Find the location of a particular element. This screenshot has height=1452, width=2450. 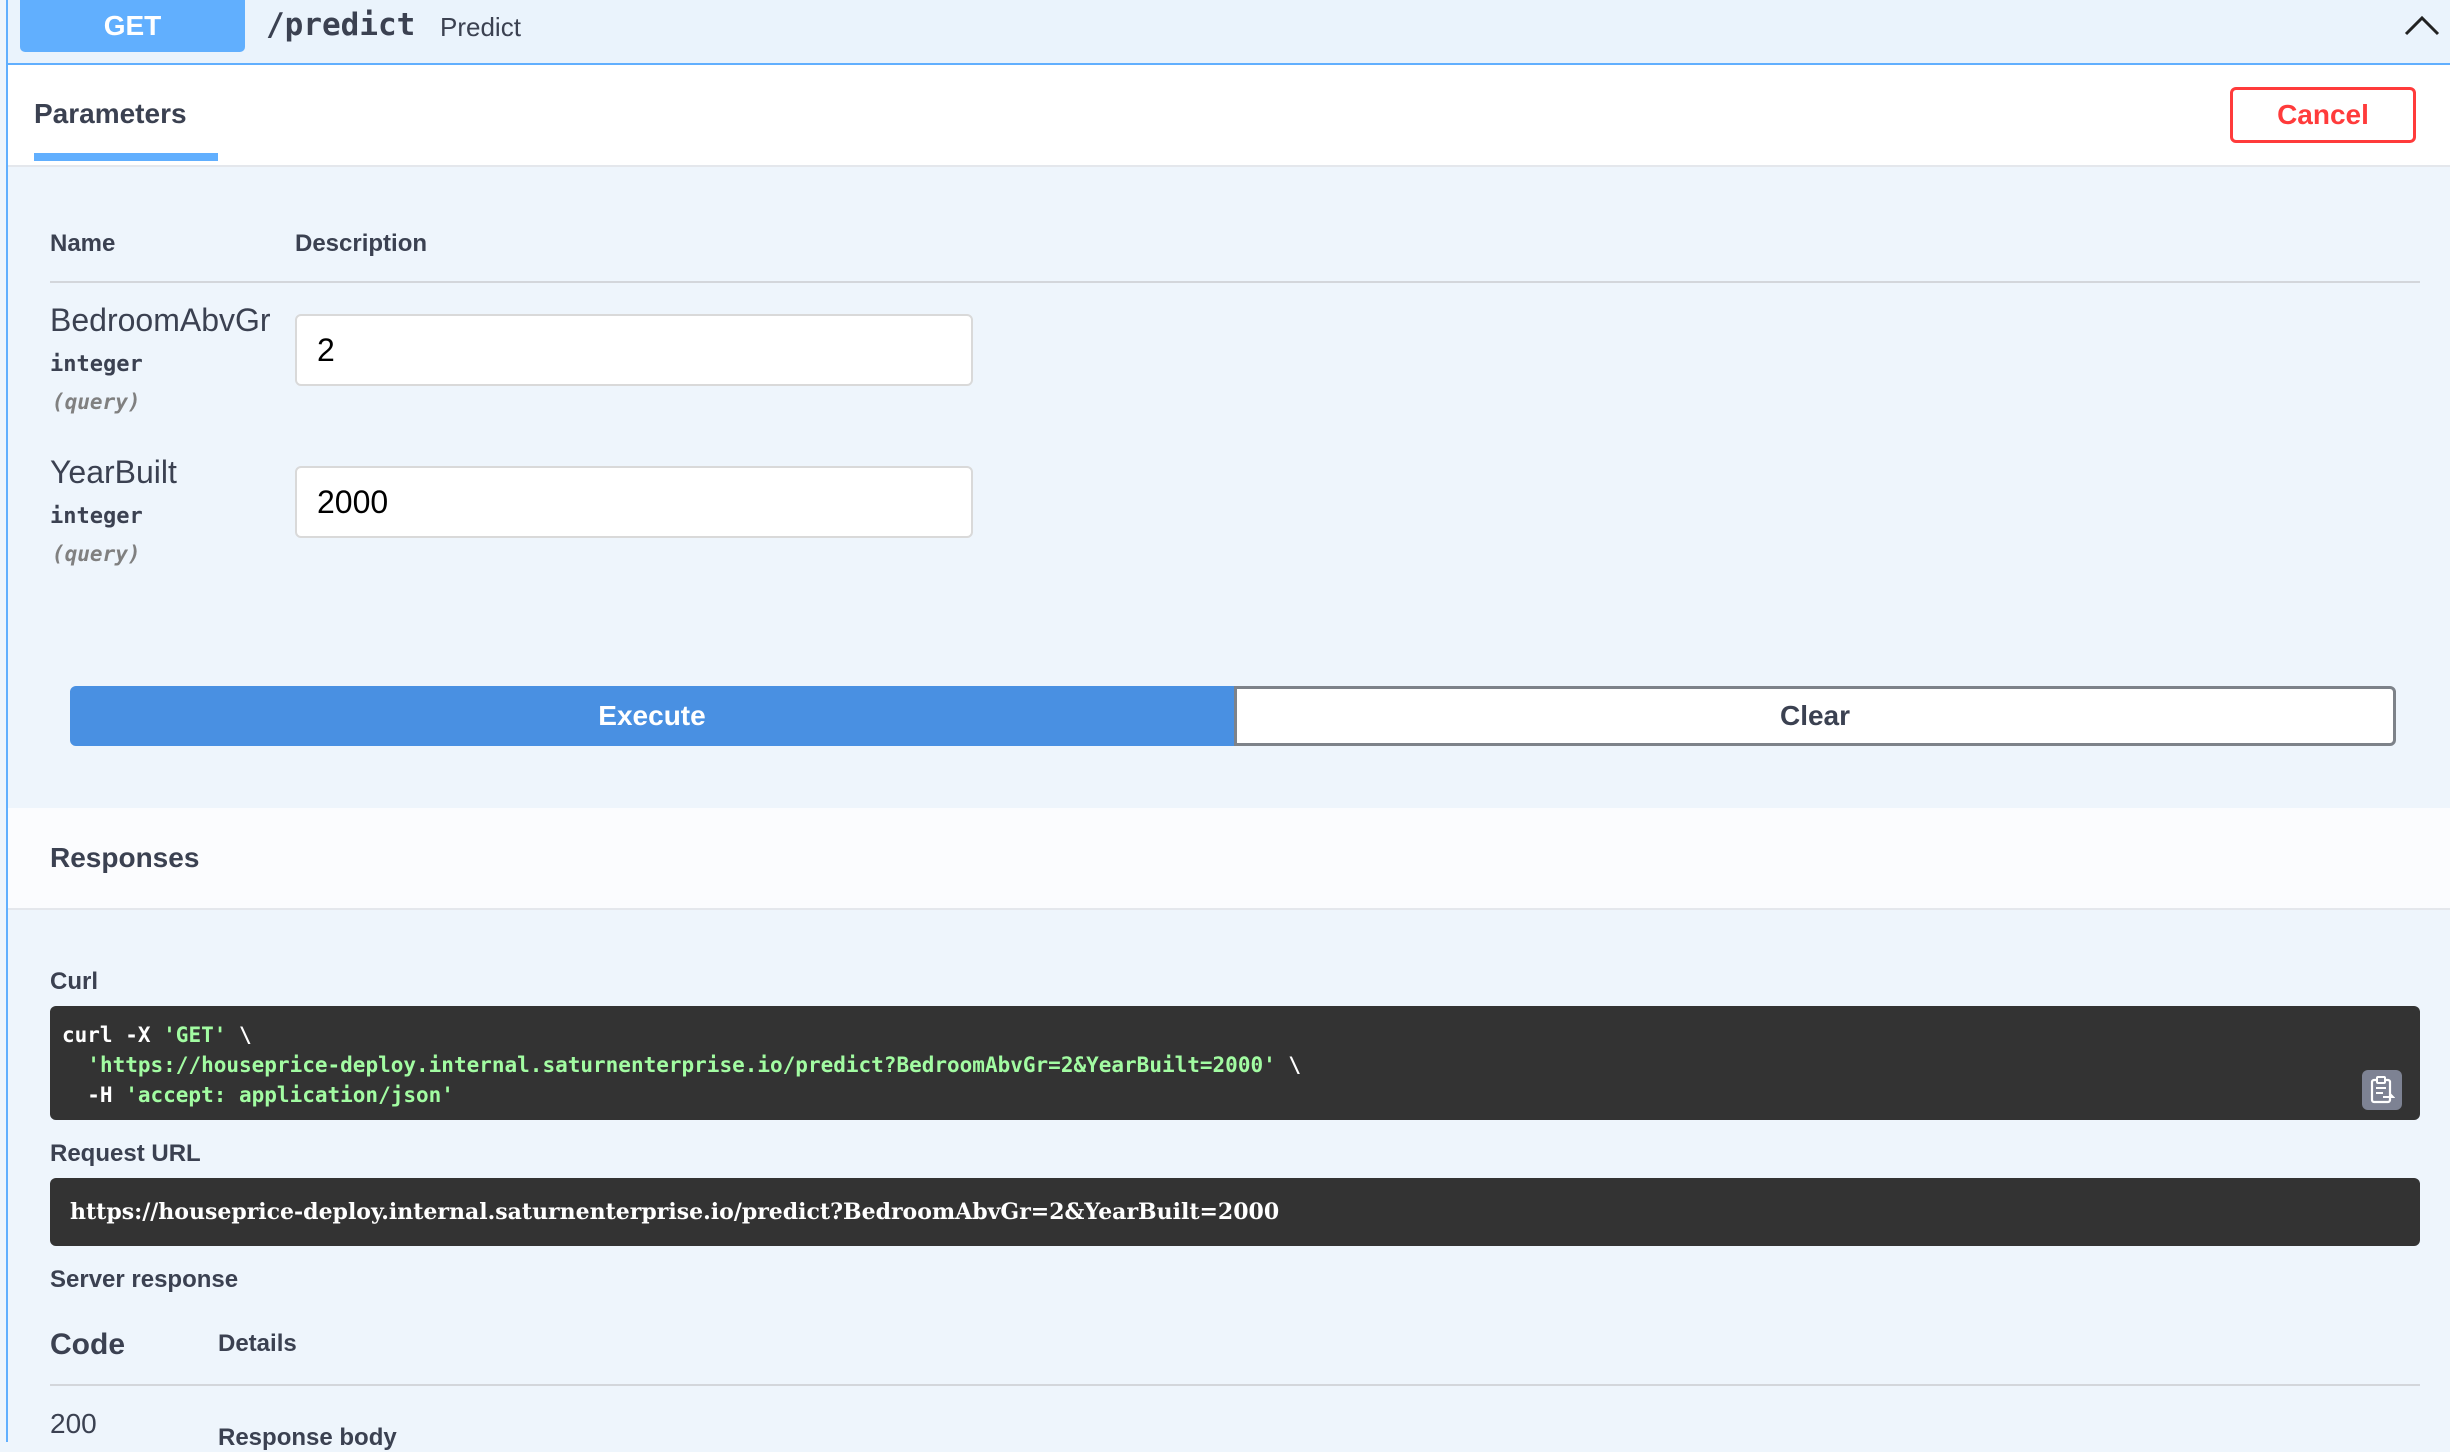

curl-indent is located at coordinates (74, 1065).